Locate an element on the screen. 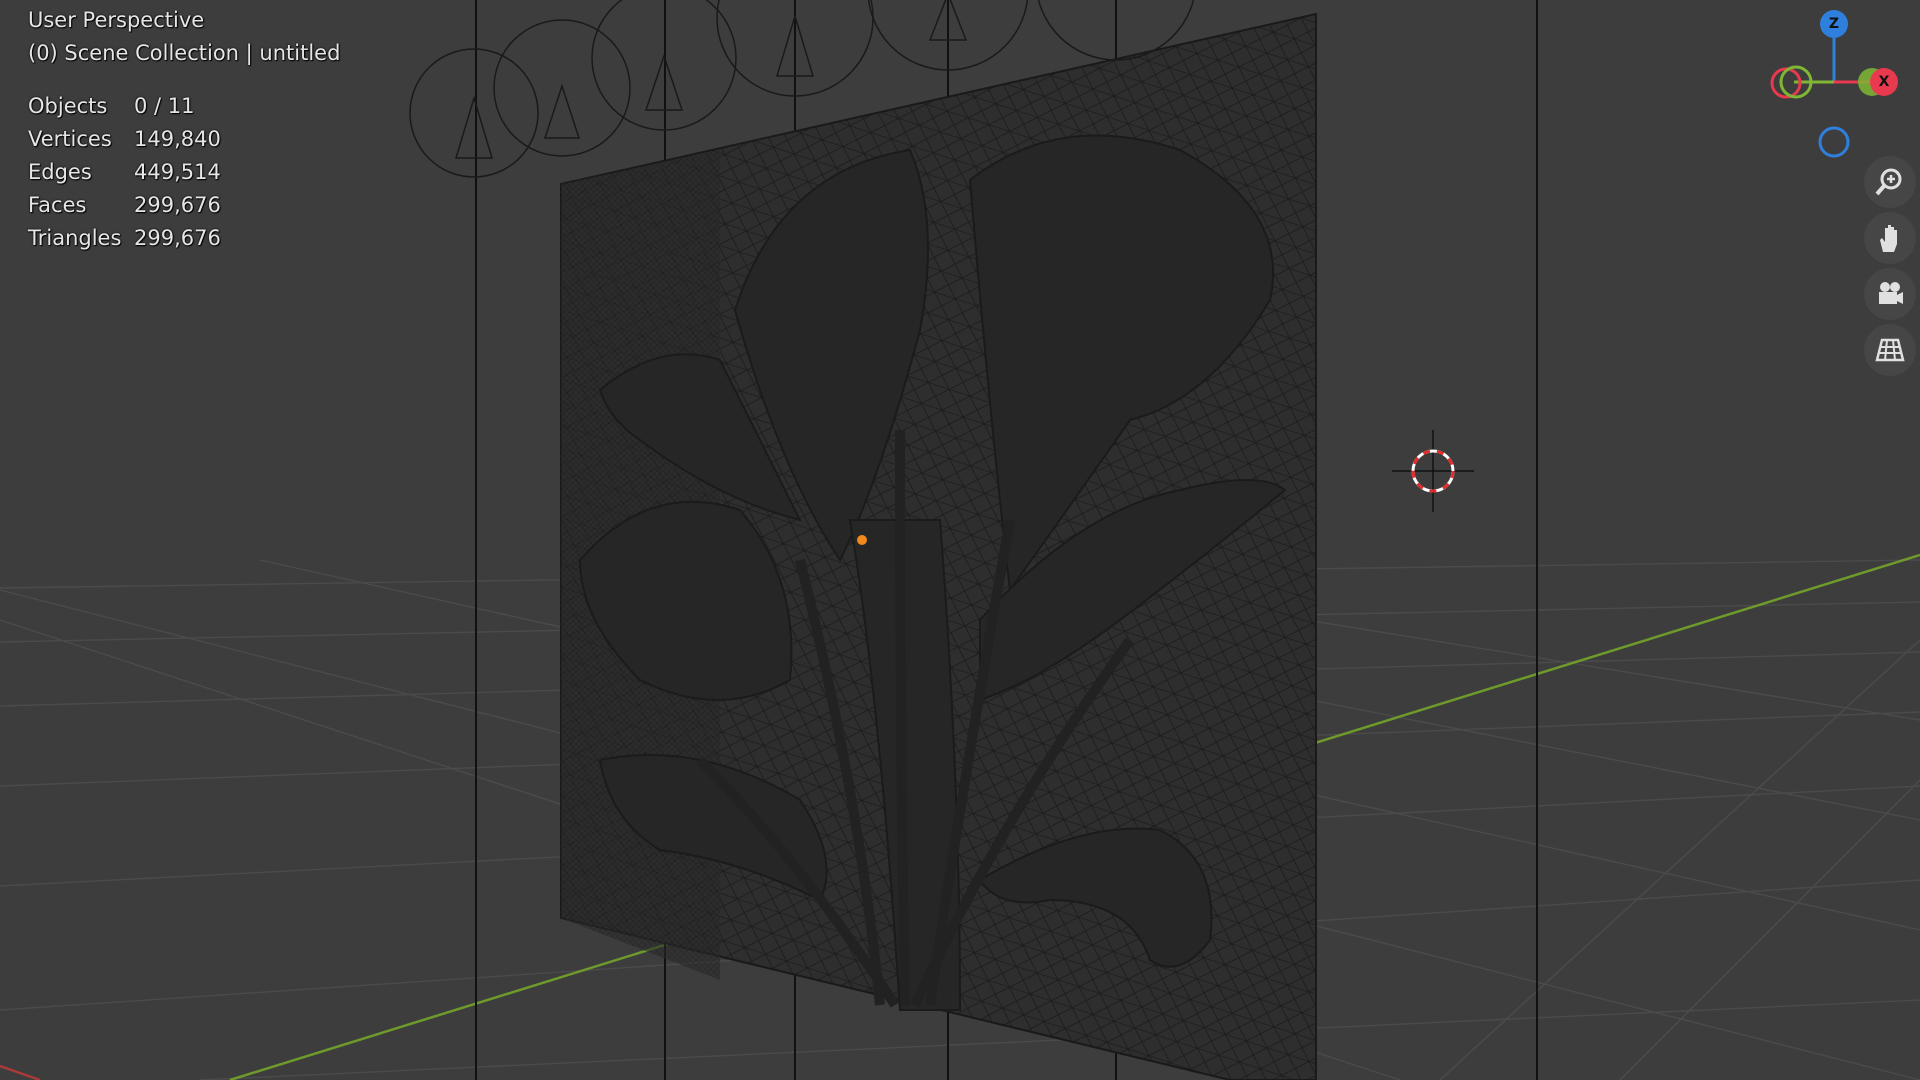  stat-row-objects: Objects 0 / 11 is located at coordinates (124, 106).